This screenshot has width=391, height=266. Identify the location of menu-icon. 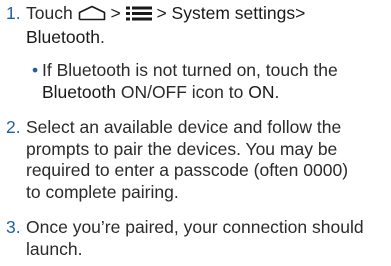
(138, 16).